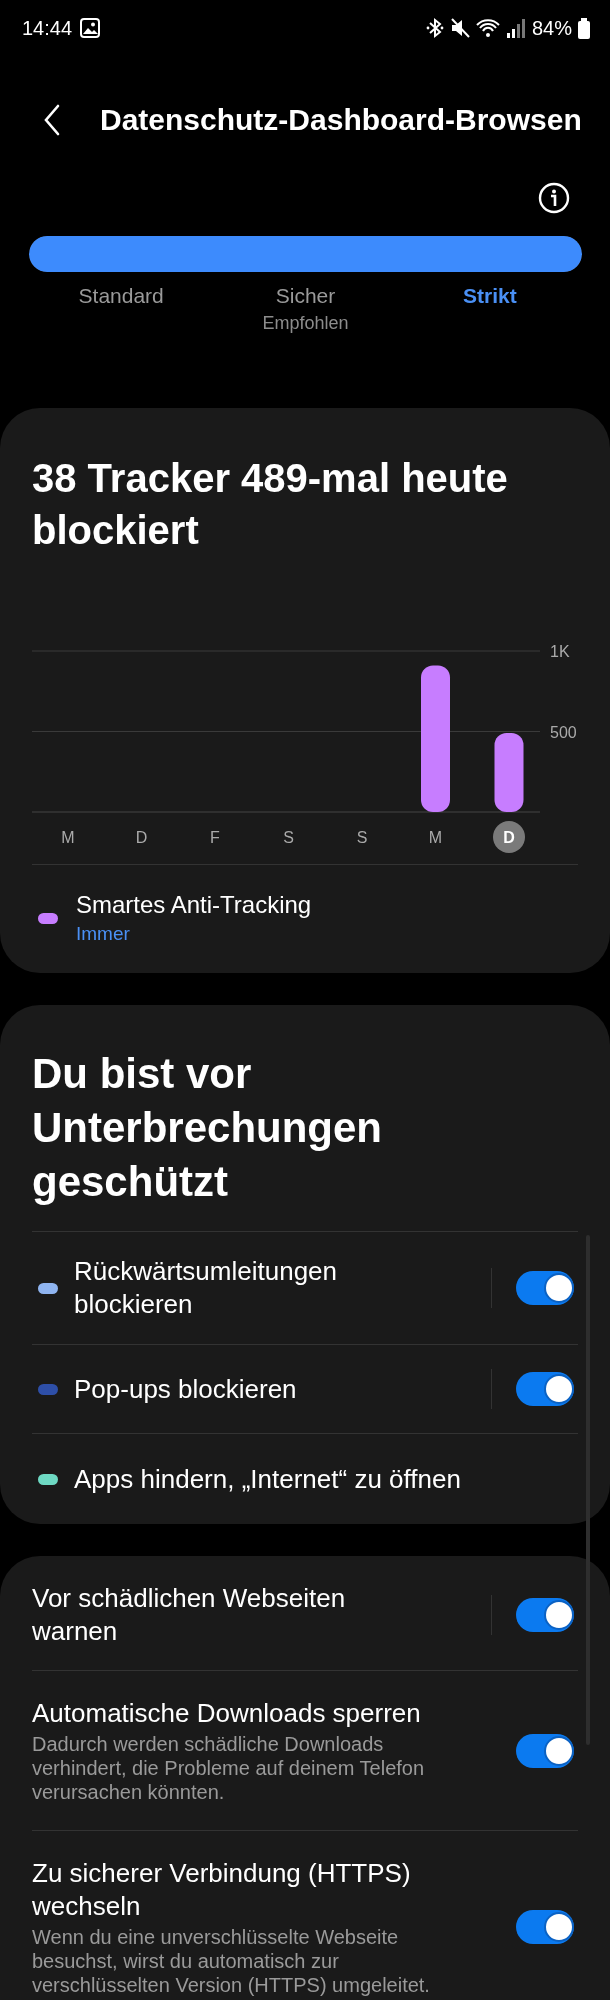 The width and height of the screenshot is (610, 2000). What do you see at coordinates (434, 28) in the screenshot?
I see `bluetooth-icon` at bounding box center [434, 28].